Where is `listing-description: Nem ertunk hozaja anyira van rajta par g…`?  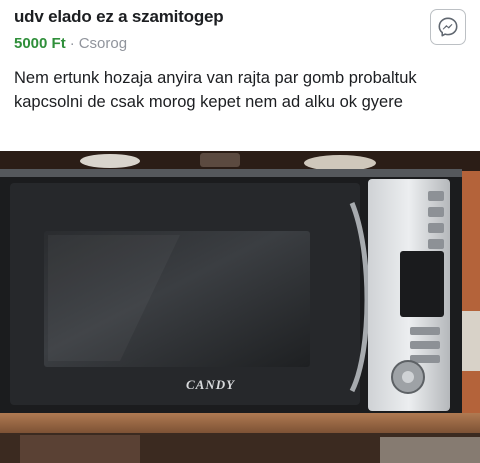
listing-description: Nem ertunk hozaja anyira van rajta par g… is located at coordinates (215, 90).